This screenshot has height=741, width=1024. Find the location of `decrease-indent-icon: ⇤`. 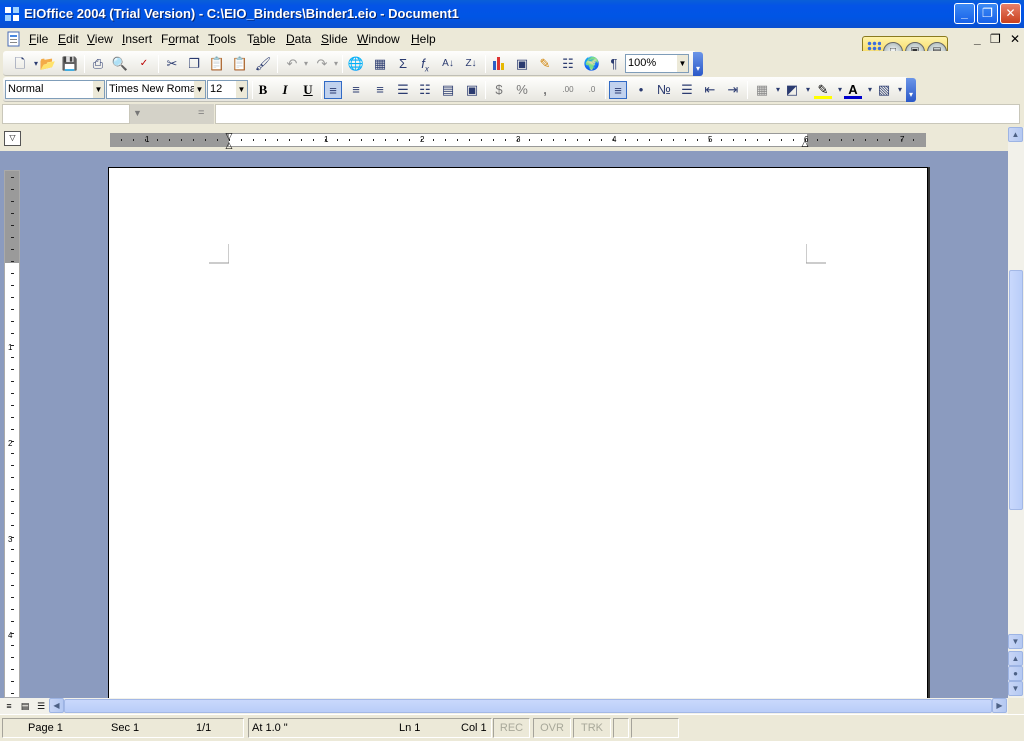

decrease-indent-icon: ⇤ is located at coordinates (710, 90).